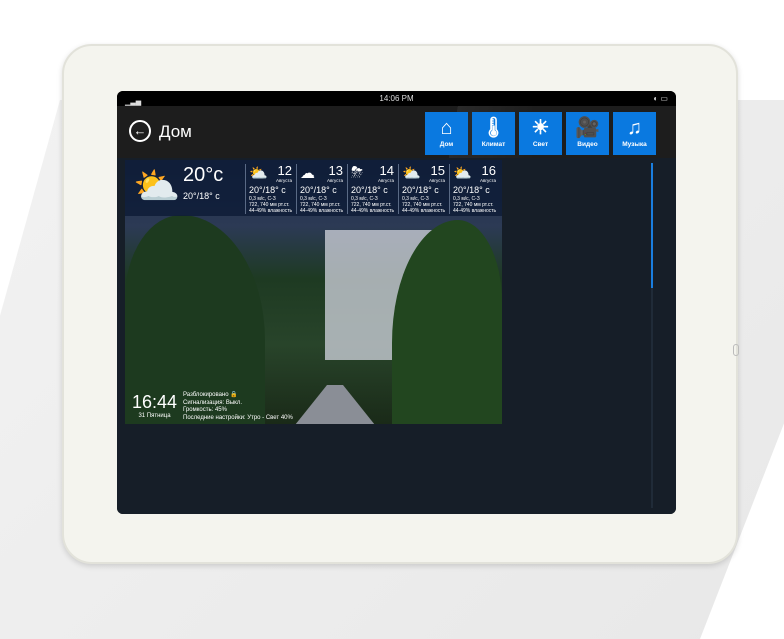  I want to click on lock-status: Разблокировано 🔒, so click(210, 395).